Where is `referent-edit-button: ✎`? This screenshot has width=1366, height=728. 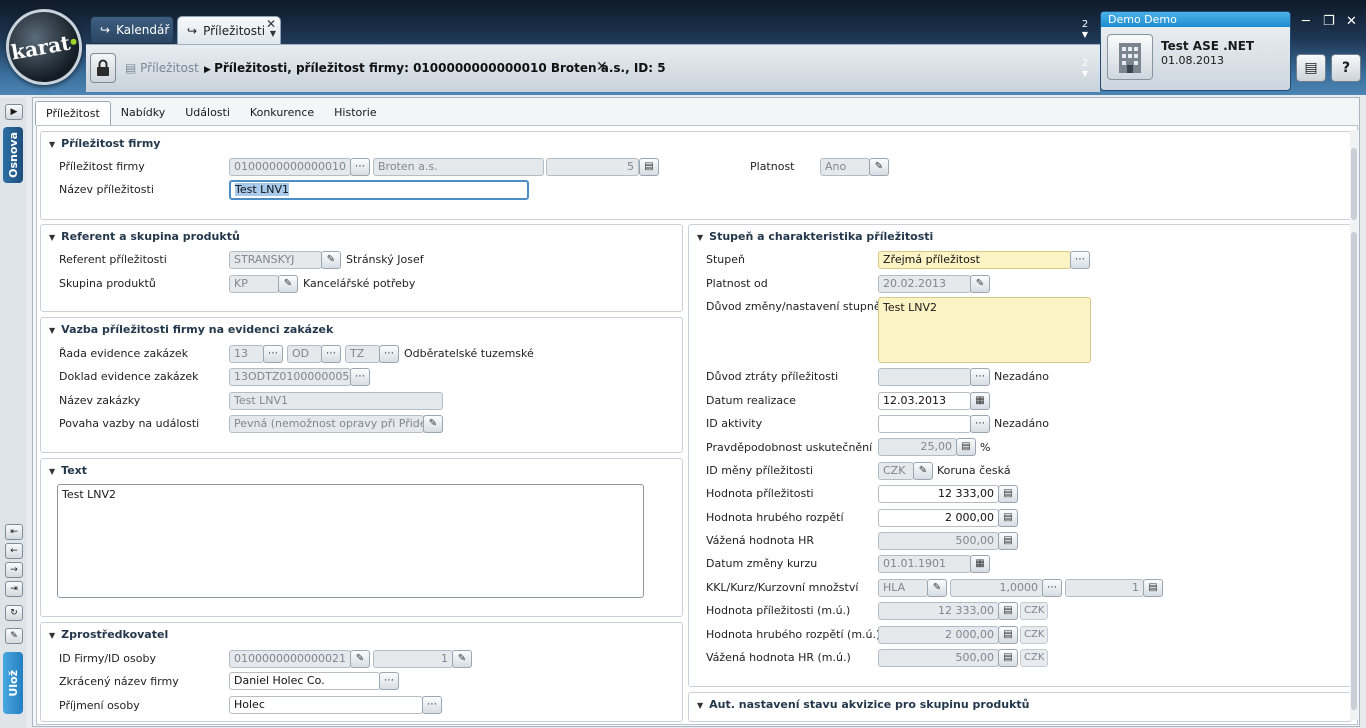 referent-edit-button: ✎ is located at coordinates (331, 260).